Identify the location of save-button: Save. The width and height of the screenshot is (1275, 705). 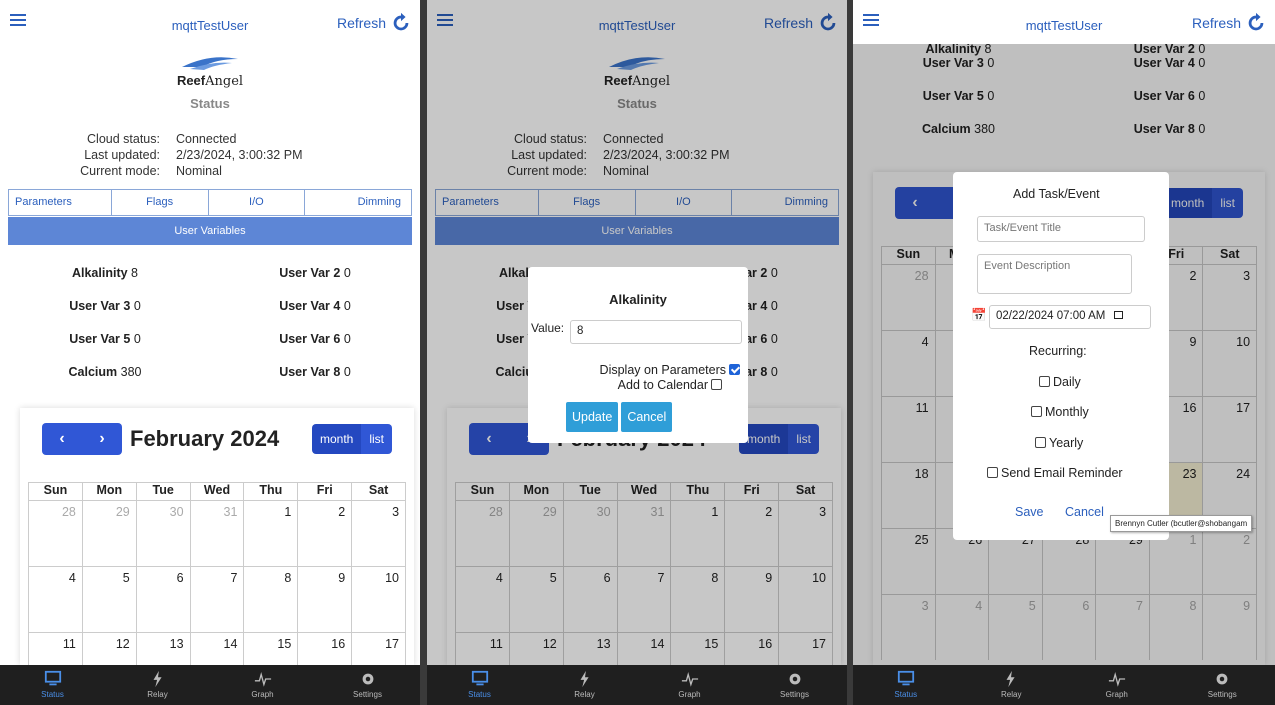
(1029, 512).